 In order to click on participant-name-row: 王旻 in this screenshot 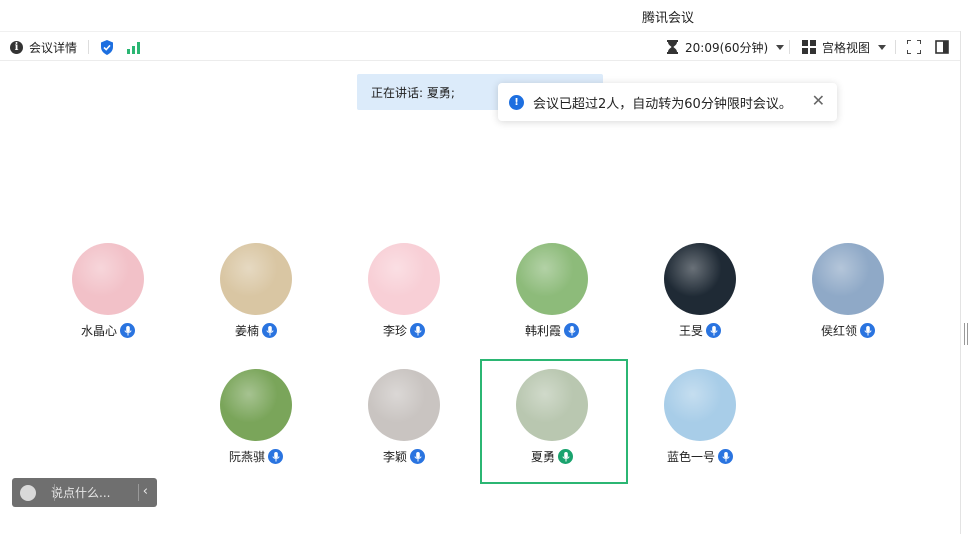, I will do `click(700, 330)`.